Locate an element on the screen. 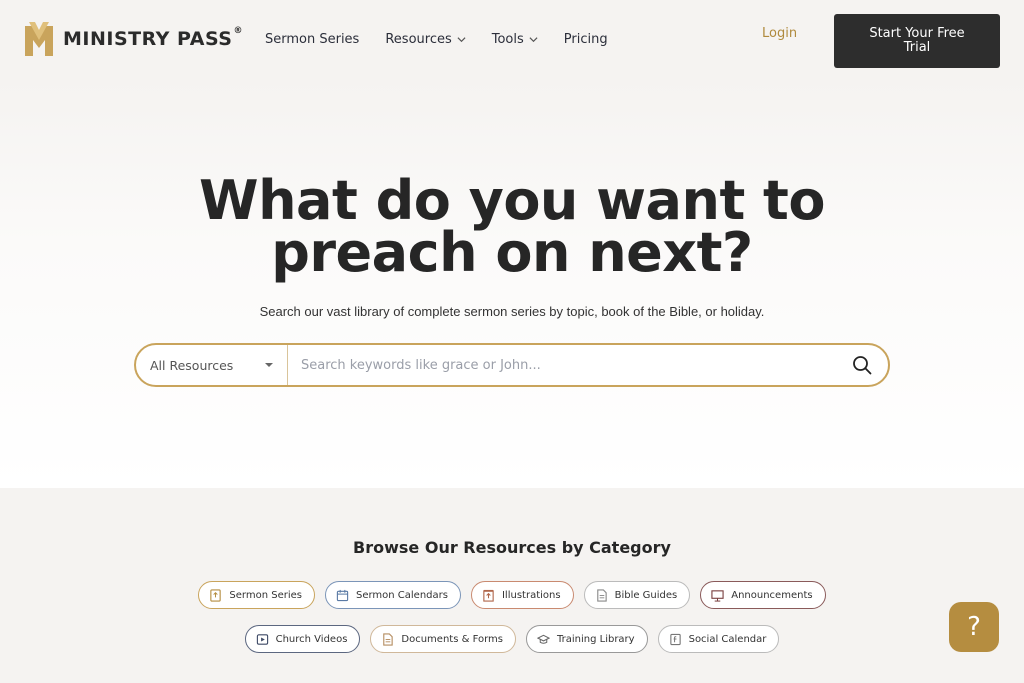  nav-label: Sermon Series is located at coordinates (312, 39).